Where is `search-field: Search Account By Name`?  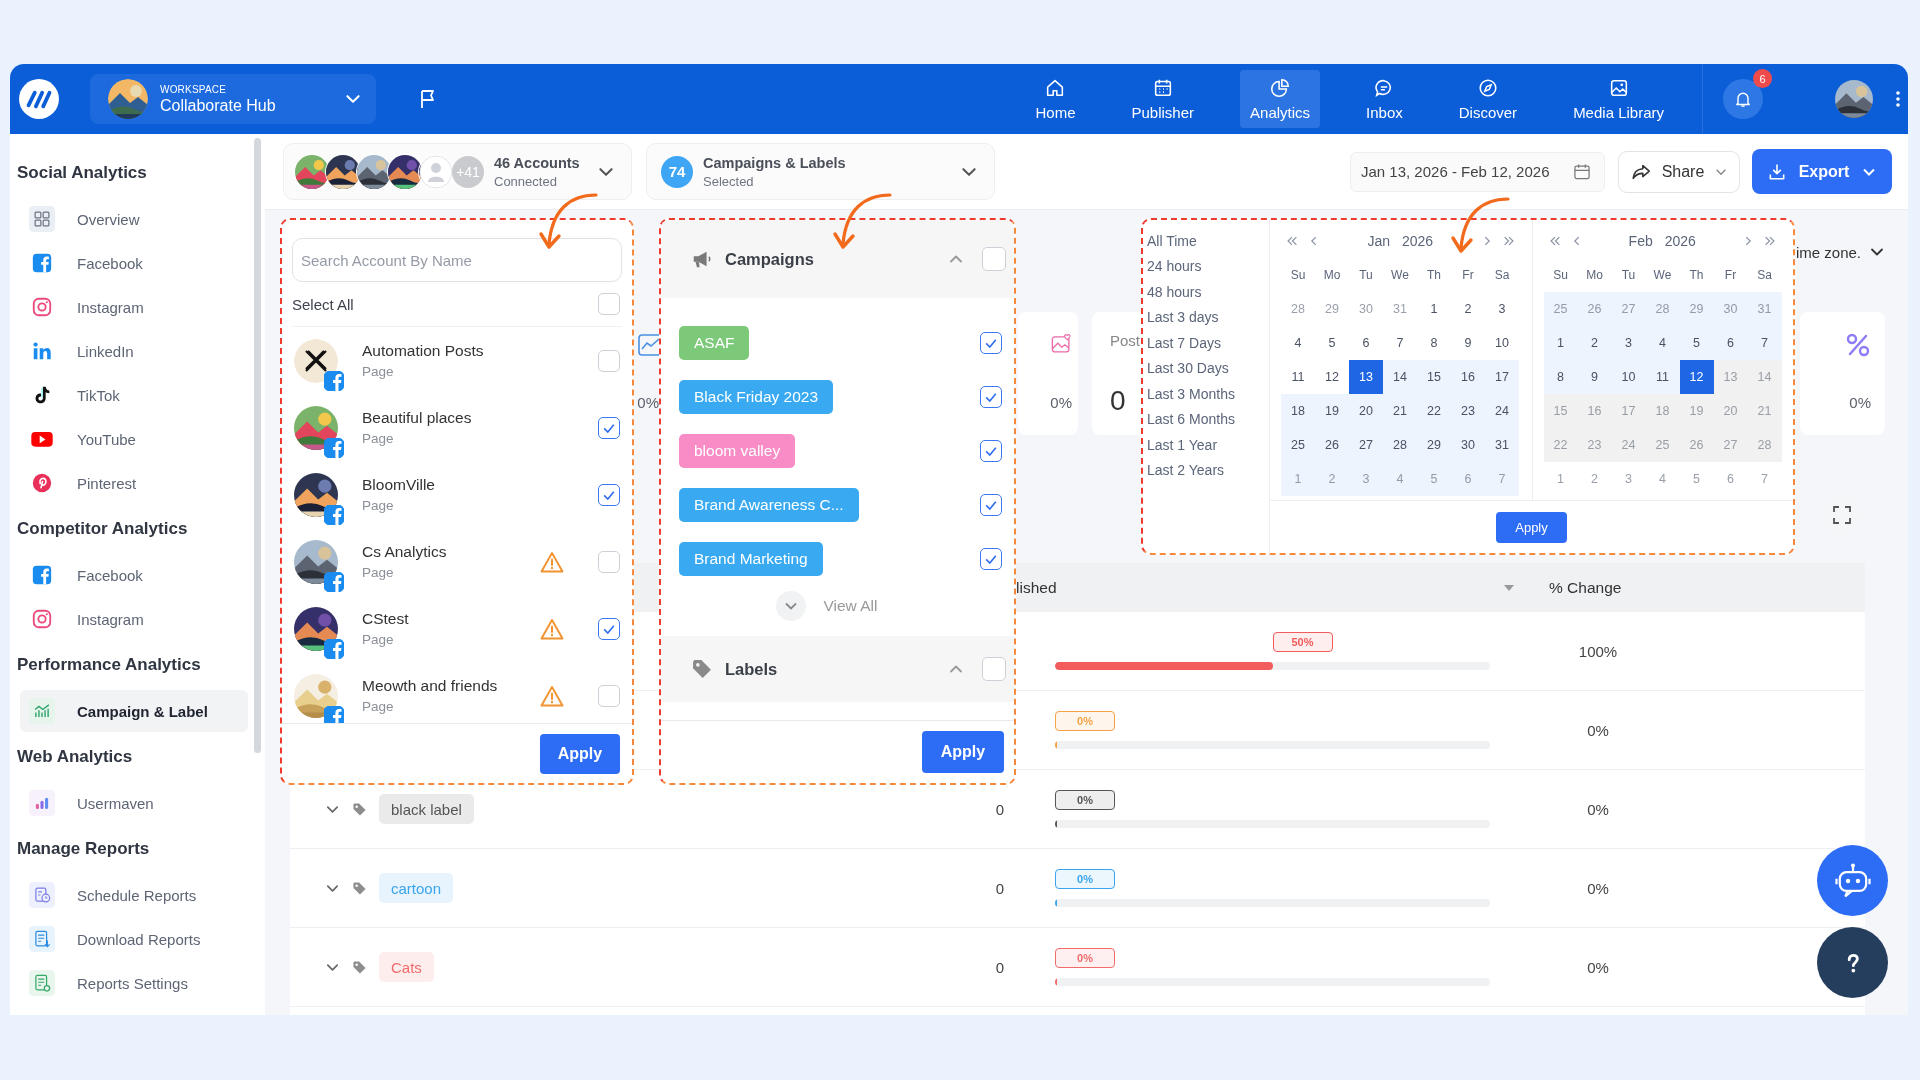 search-field: Search Account By Name is located at coordinates (457, 260).